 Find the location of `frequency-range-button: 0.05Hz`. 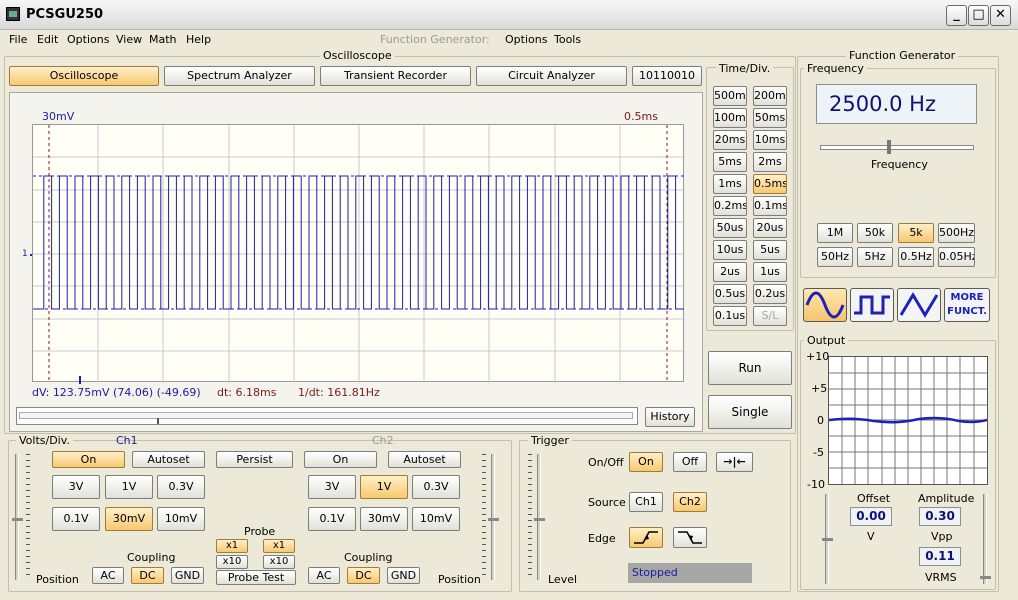

frequency-range-button: 0.05Hz is located at coordinates (956, 257).